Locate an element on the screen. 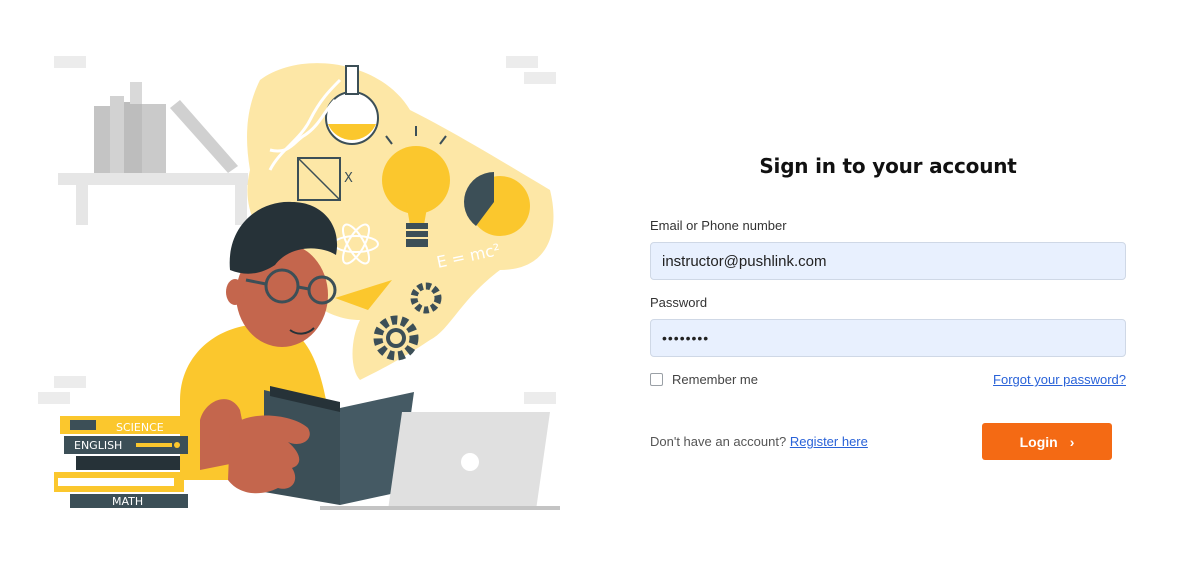 The width and height of the screenshot is (1184, 568). password-field is located at coordinates (888, 338).